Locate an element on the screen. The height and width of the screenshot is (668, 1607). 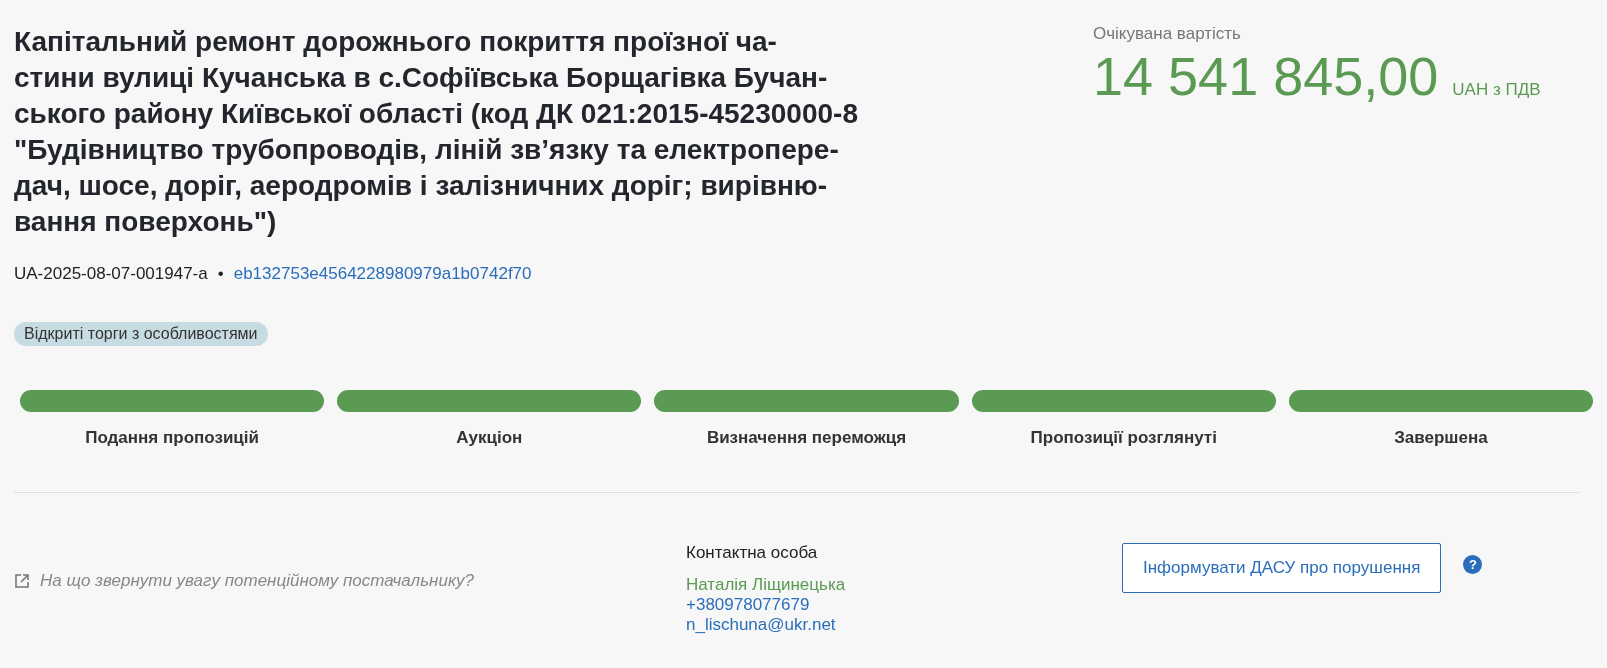
report-button: Інформувати ДАСУ про порушення is located at coordinates (1282, 568).